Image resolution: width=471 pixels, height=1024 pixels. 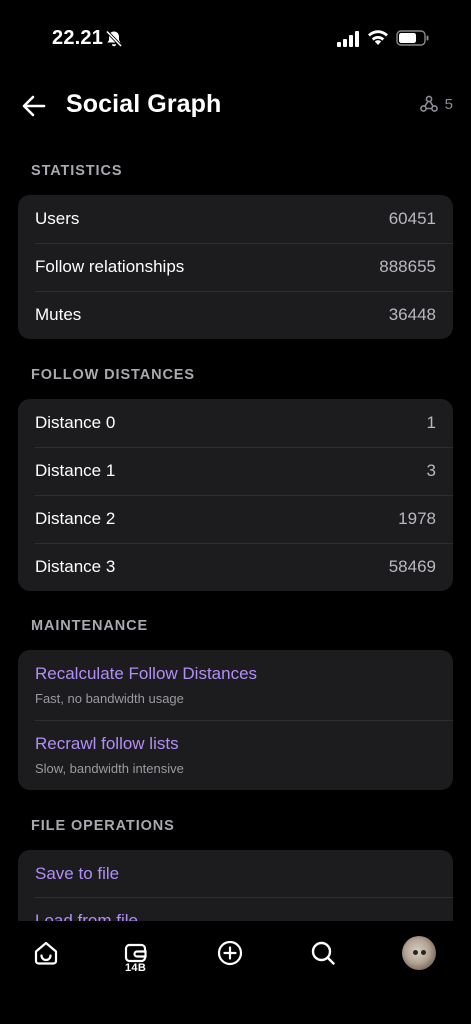 I want to click on header: Social Graph 5, so click(x=235, y=106).